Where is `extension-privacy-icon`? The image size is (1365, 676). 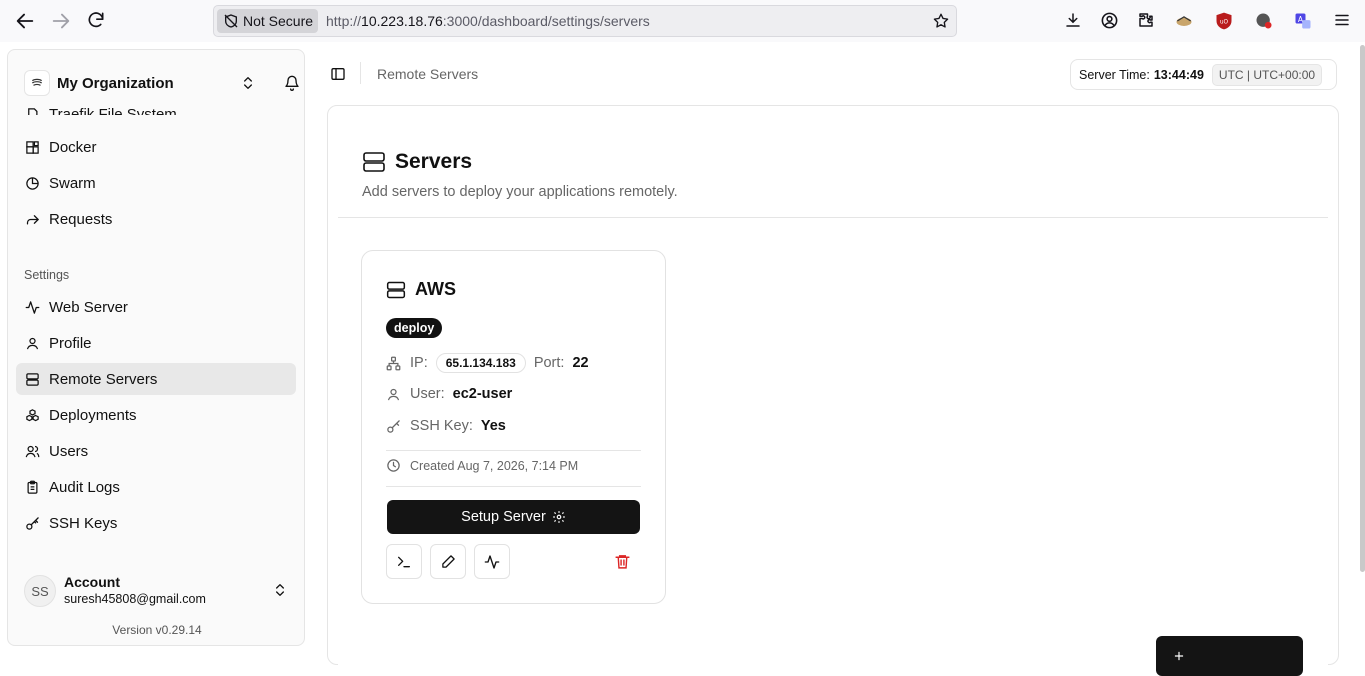 extension-privacy-icon is located at coordinates (1264, 21).